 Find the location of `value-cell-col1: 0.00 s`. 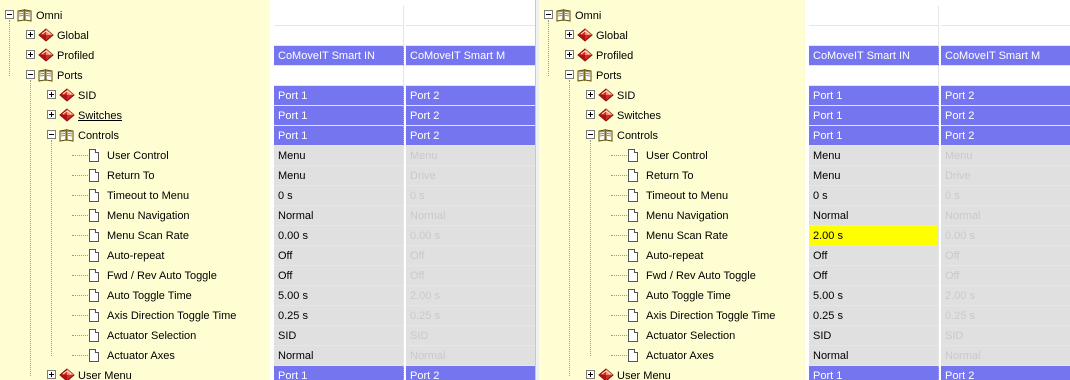

value-cell-col1: 0.00 s is located at coordinates (339, 236).